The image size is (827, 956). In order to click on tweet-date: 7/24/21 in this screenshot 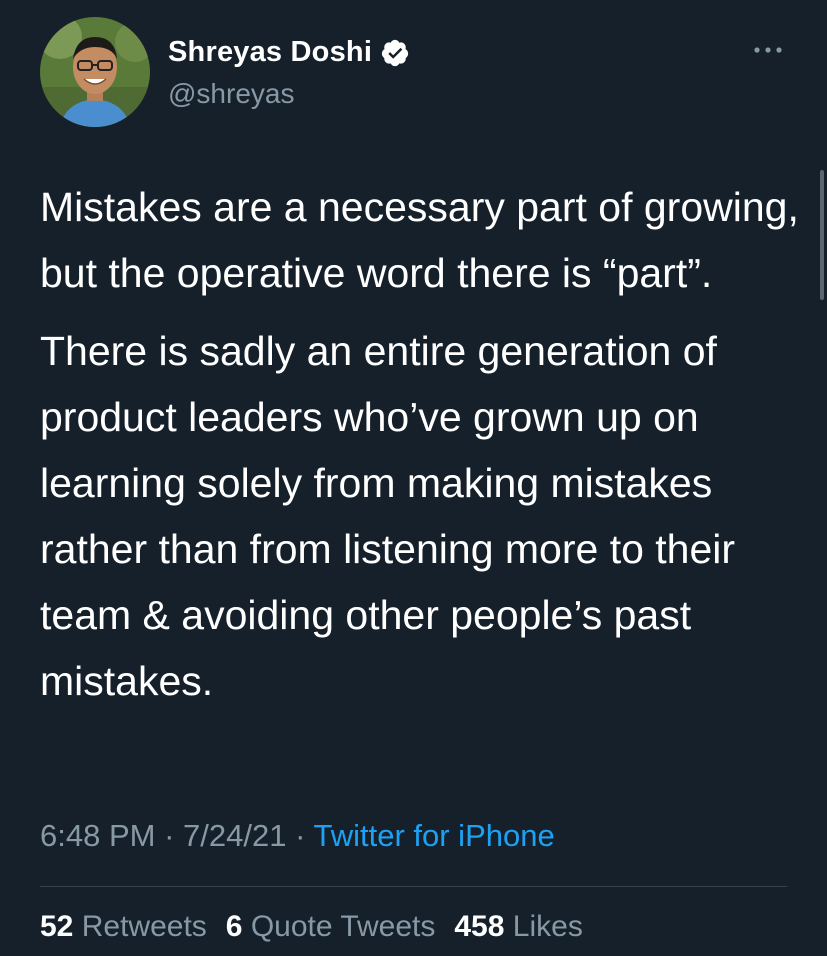, I will do `click(234, 835)`.